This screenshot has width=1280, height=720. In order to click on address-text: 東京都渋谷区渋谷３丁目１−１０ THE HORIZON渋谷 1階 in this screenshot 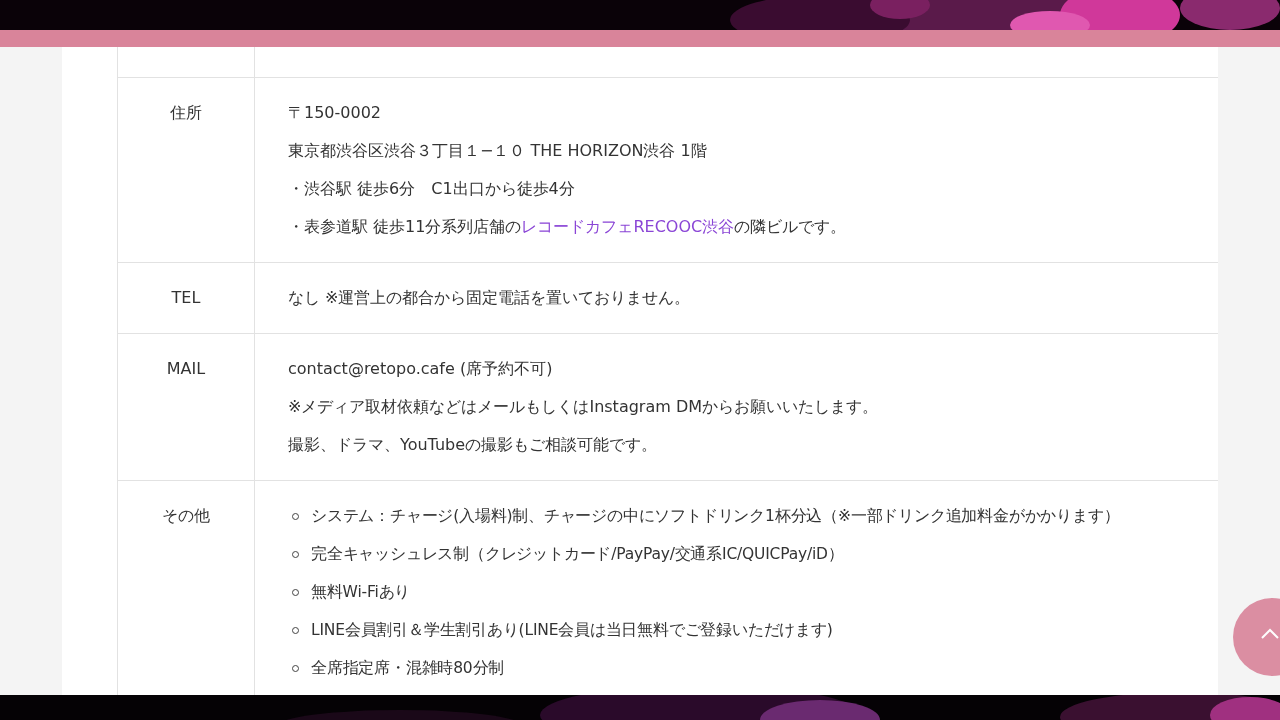, I will do `click(498, 151)`.